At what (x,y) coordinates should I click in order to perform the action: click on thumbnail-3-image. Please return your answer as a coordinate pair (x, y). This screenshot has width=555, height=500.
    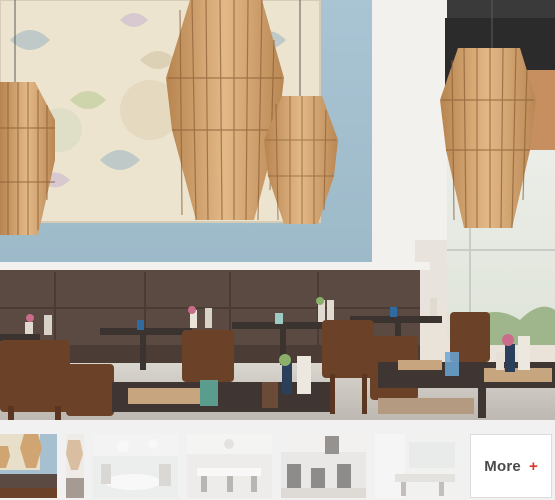
    Looking at the image, I should click on (135, 466).